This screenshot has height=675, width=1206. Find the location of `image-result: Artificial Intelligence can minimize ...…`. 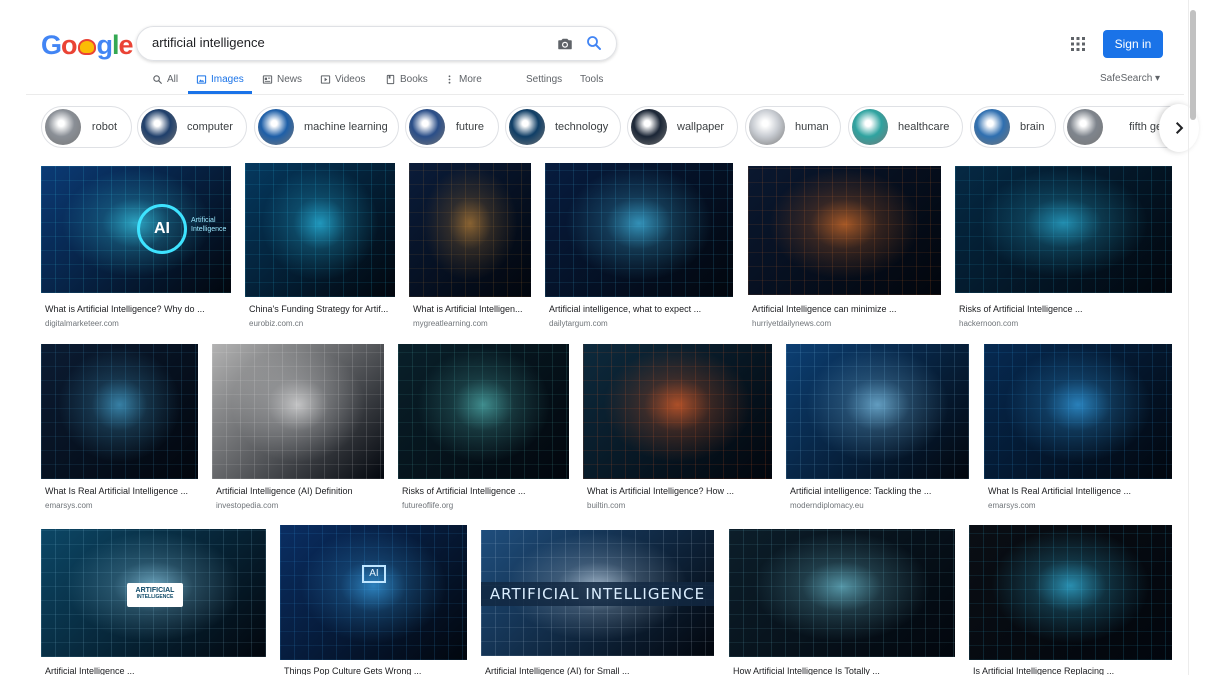

image-result: Artificial Intelligence can minimize ...… is located at coordinates (844, 248).